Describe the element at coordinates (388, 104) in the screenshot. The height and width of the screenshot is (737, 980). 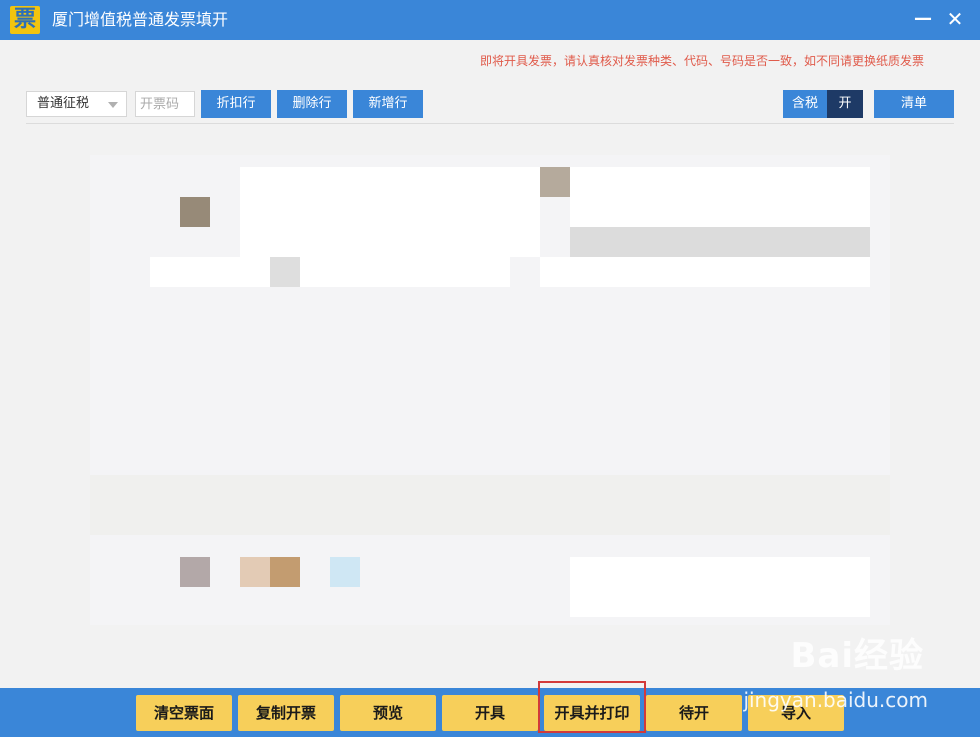
I see `add-row-button: 新增行` at that location.